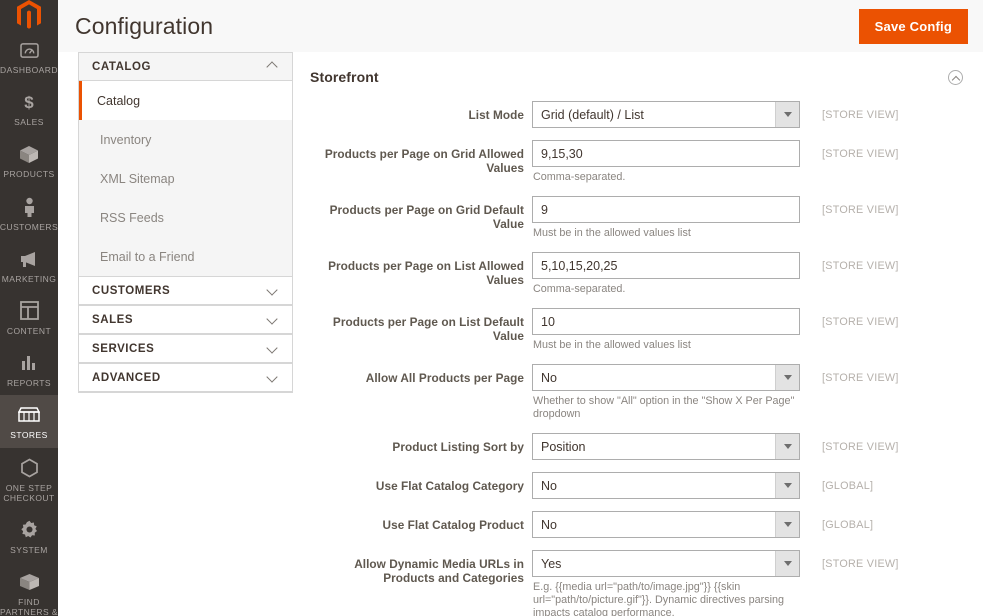 This screenshot has width=983, height=616. I want to click on field-control: 9,15,30 Comma-separated., so click(666, 162).